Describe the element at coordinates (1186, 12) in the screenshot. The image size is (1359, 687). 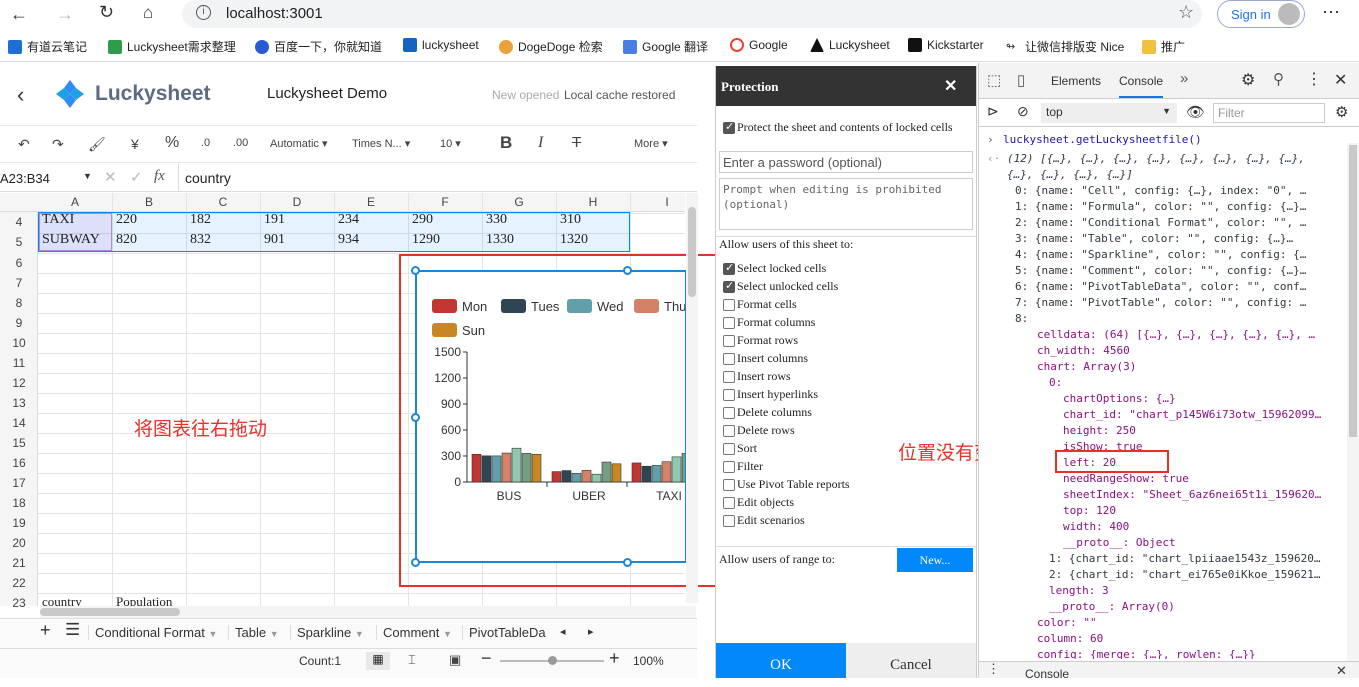
I see `star-icon: ☆` at that location.